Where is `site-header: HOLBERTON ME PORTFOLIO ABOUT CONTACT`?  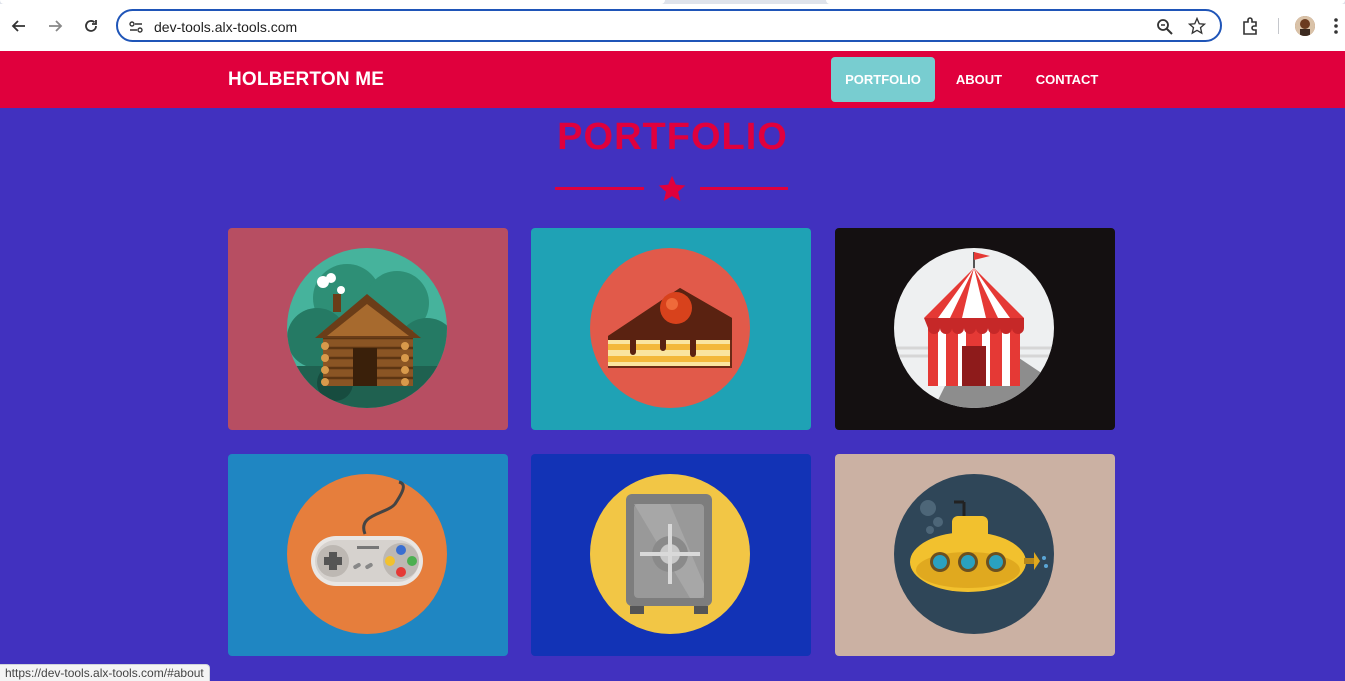
site-header: HOLBERTON ME PORTFOLIO ABOUT CONTACT is located at coordinates (672, 79).